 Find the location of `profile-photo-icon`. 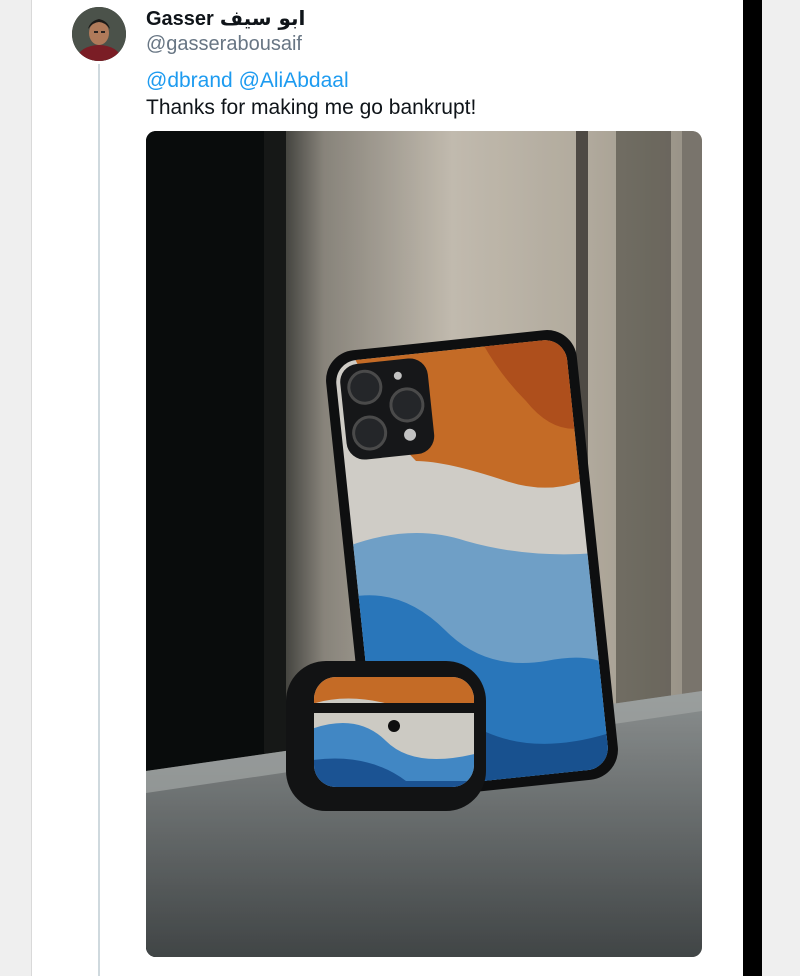

profile-photo-icon is located at coordinates (99, 34).